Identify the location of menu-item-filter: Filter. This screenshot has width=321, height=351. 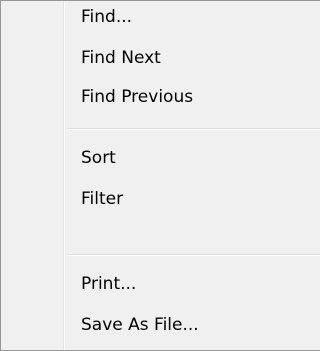
(102, 199).